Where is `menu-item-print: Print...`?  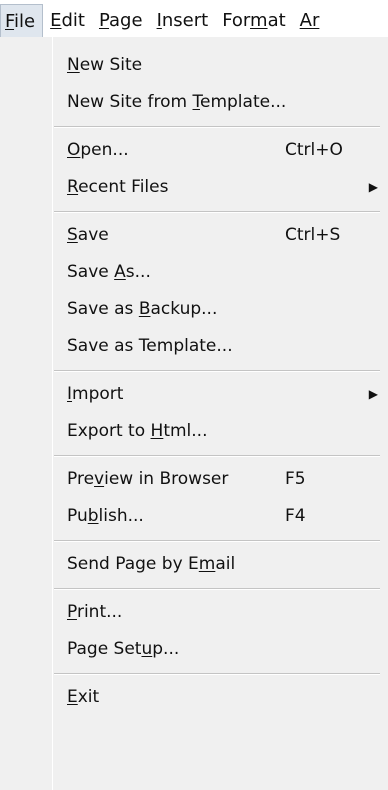 menu-item-print: Print... is located at coordinates (194, 612).